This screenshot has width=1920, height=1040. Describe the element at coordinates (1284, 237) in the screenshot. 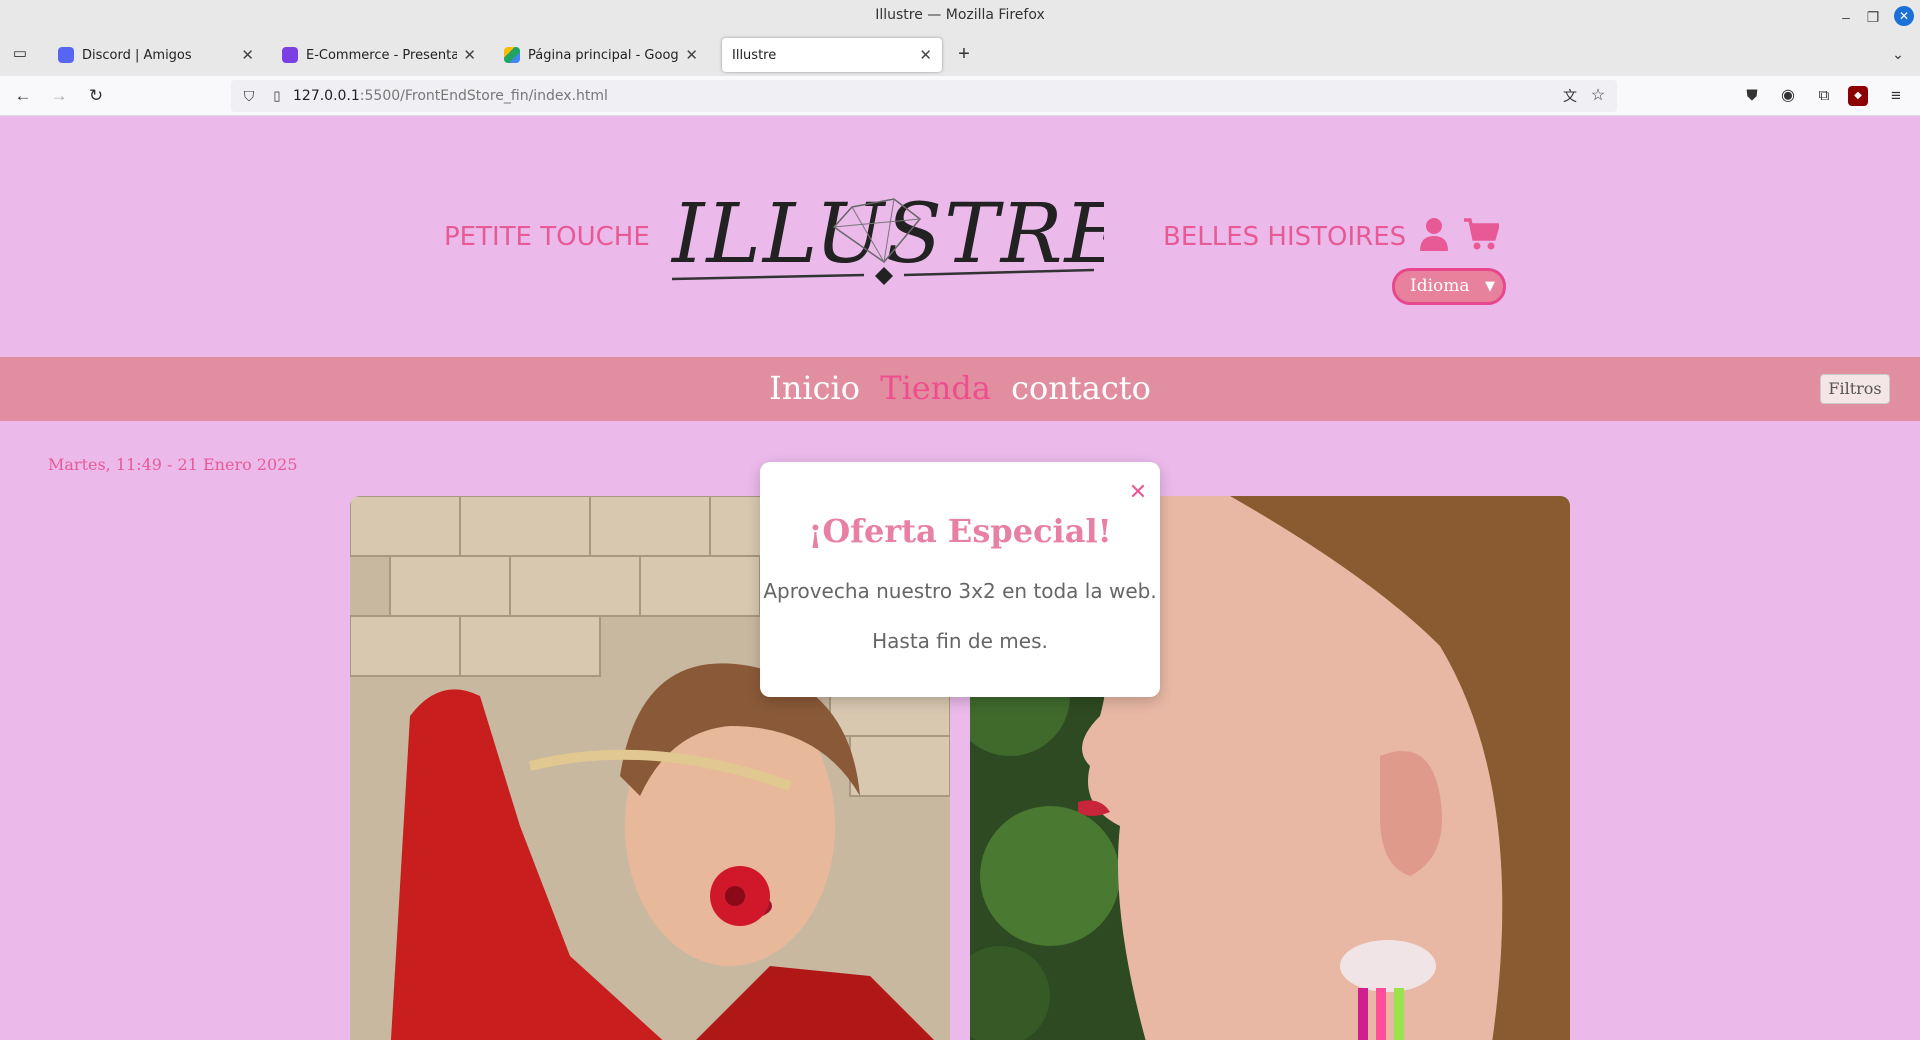

I see `nav-belles-histoires: BELLES HISTOIRES` at that location.